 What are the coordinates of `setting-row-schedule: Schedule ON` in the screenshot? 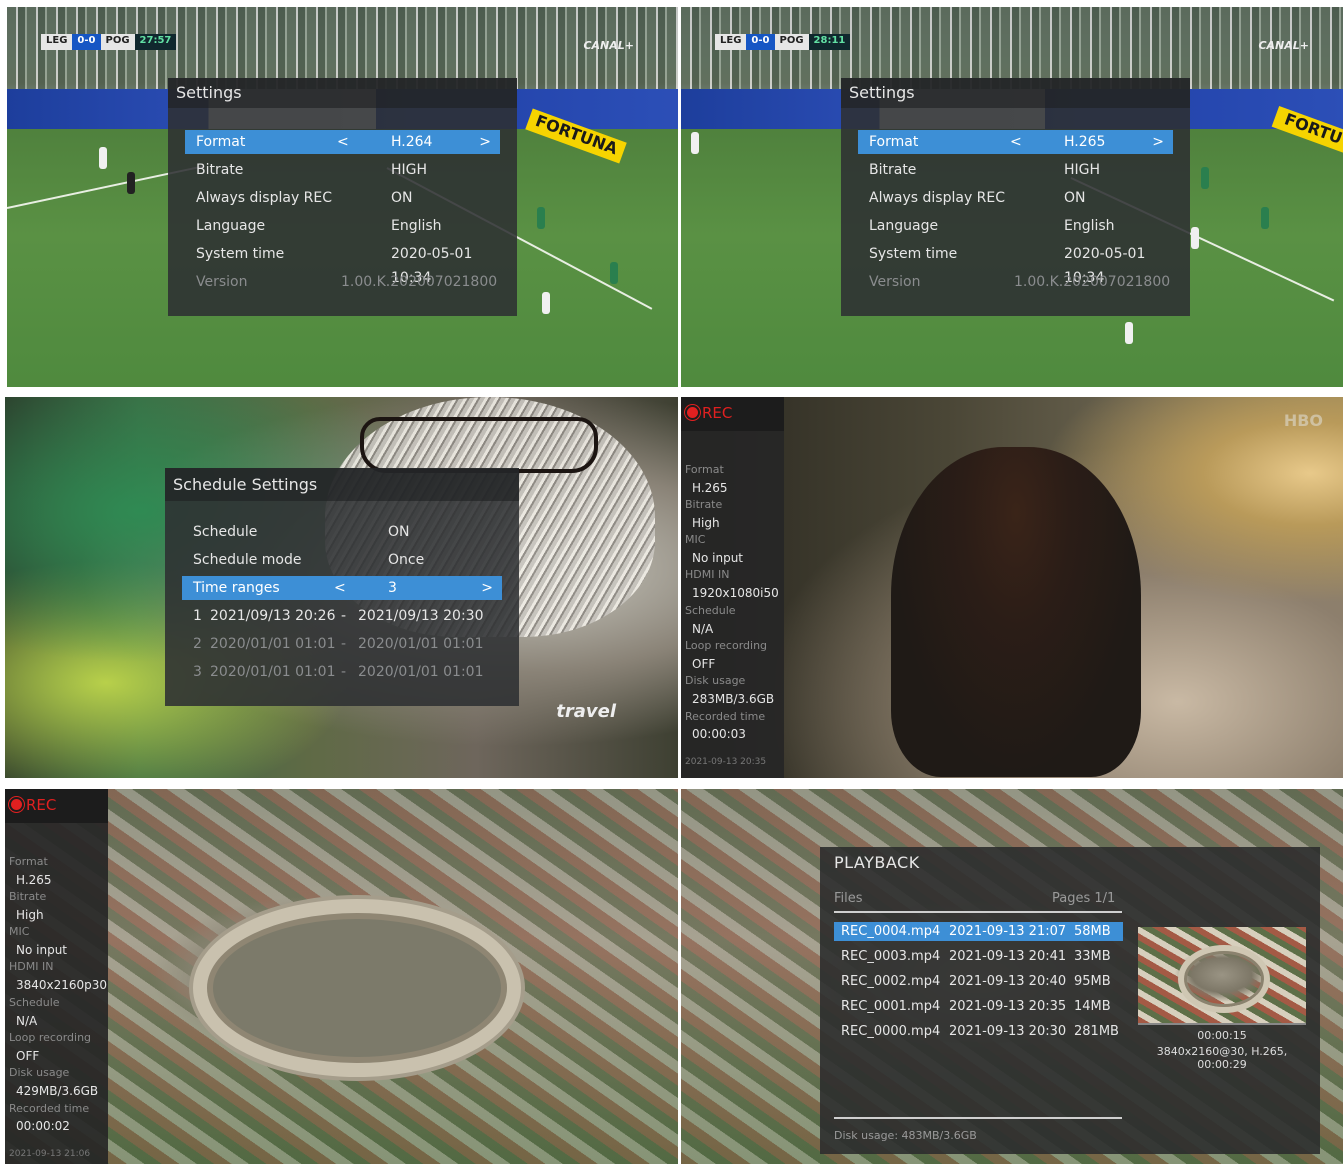 It's located at (342, 532).